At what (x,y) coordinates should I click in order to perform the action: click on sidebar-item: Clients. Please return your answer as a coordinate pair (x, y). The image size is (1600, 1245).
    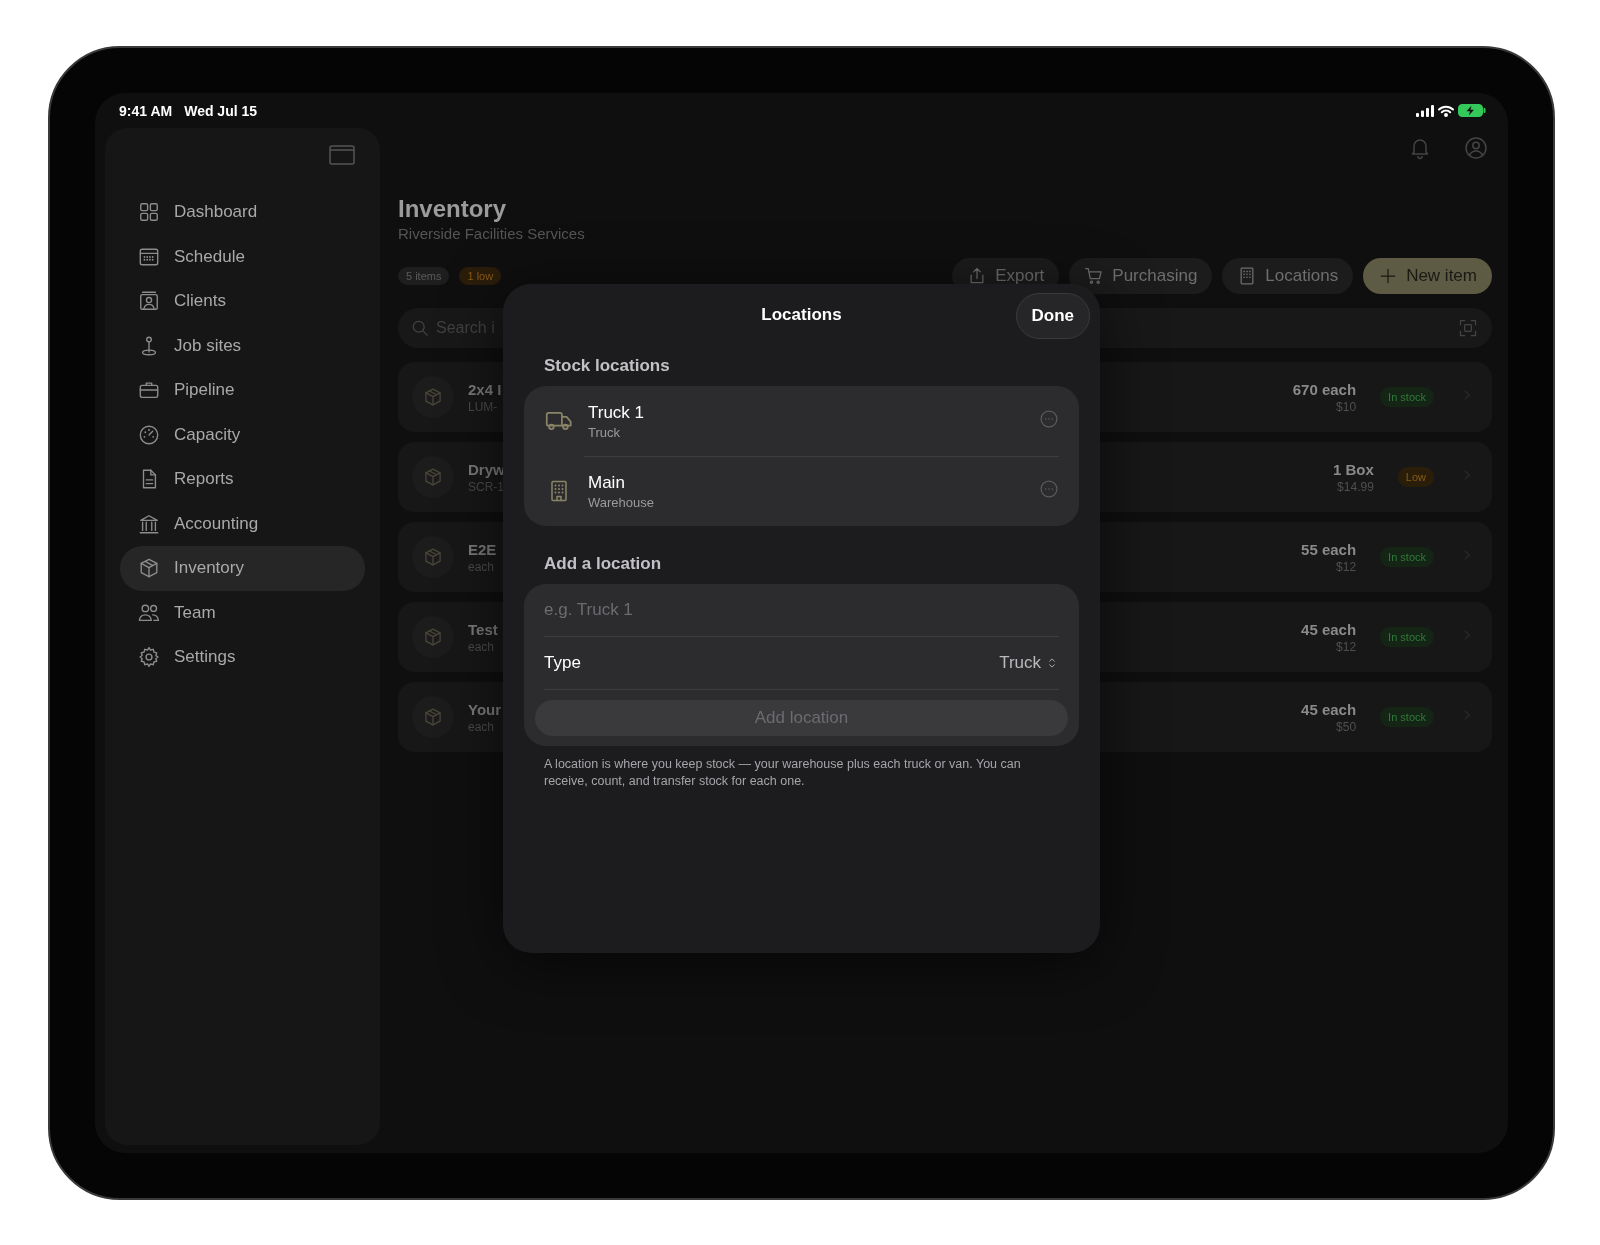
    Looking at the image, I should click on (242, 301).